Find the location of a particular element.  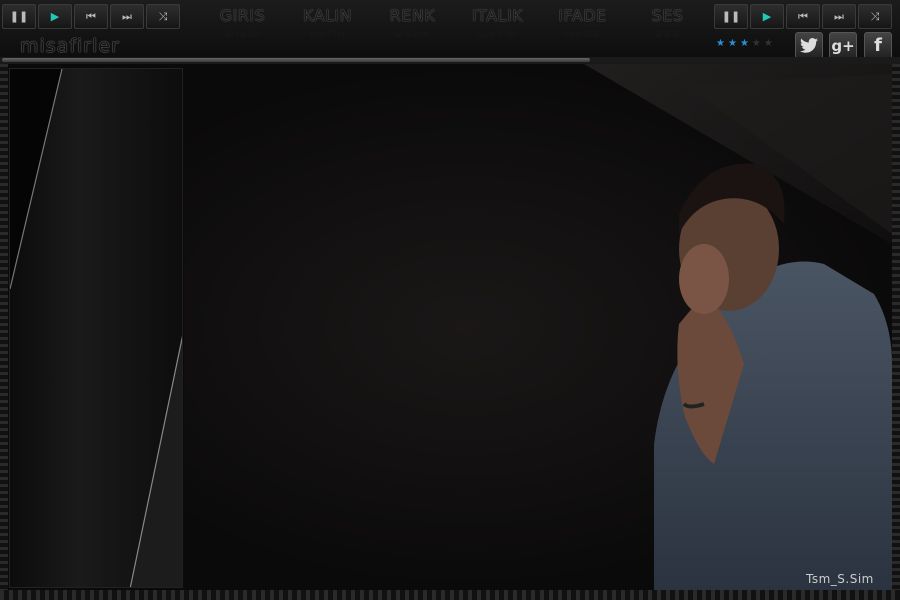

twitter-button is located at coordinates (809, 45).